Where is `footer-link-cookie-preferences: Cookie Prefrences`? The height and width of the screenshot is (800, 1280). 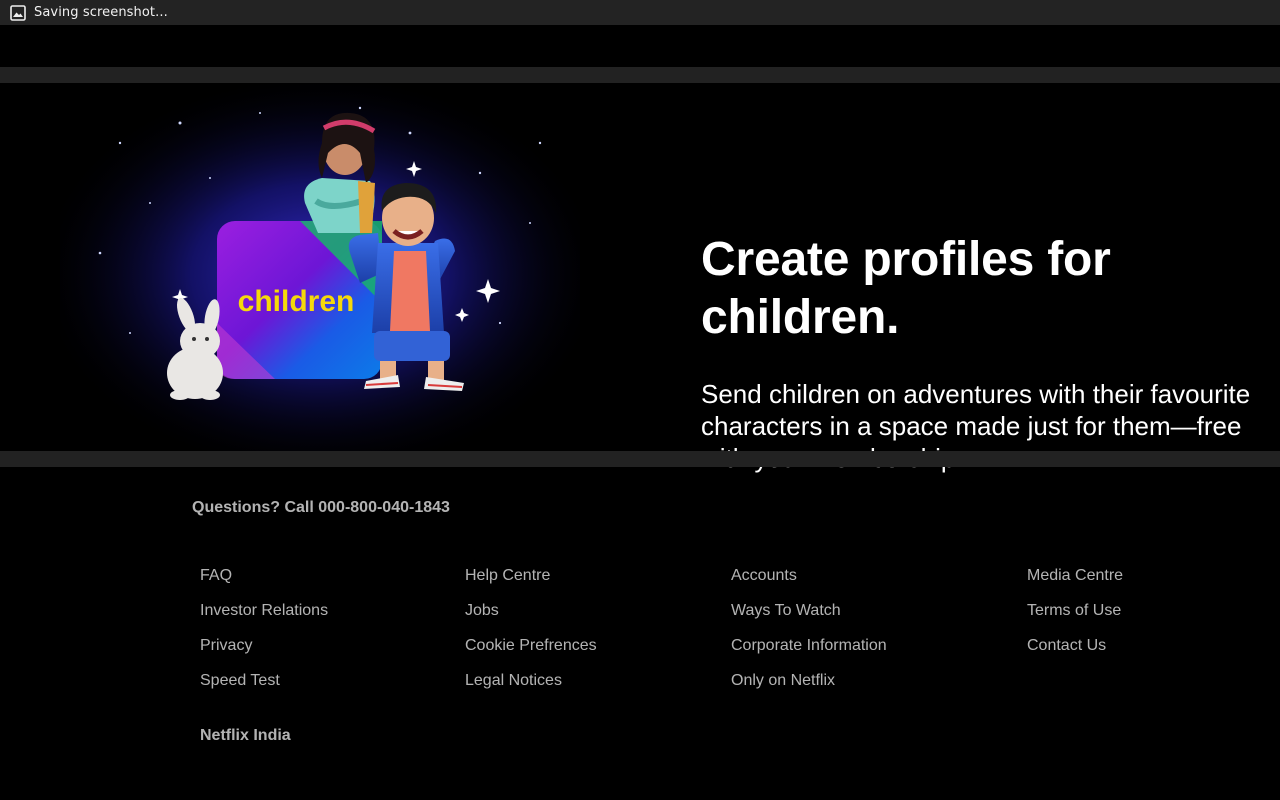
footer-link-cookie-preferences: Cookie Prefrences is located at coordinates (531, 646).